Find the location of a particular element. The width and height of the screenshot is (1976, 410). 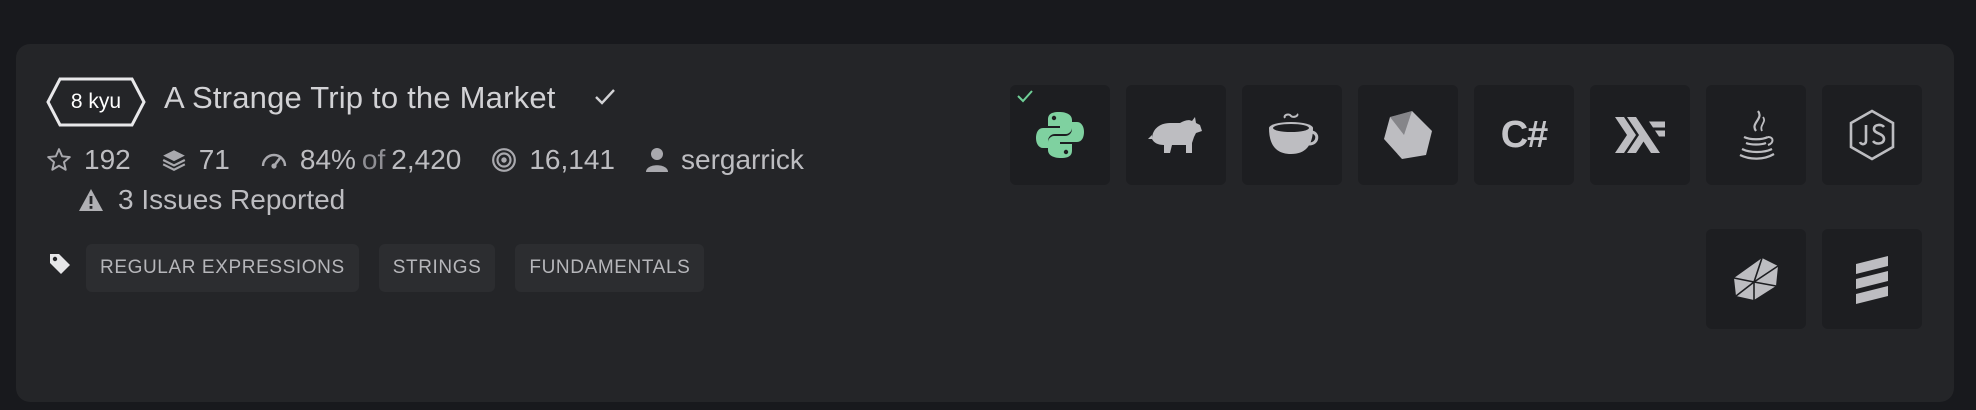

javascript-icon is located at coordinates (1872, 135).